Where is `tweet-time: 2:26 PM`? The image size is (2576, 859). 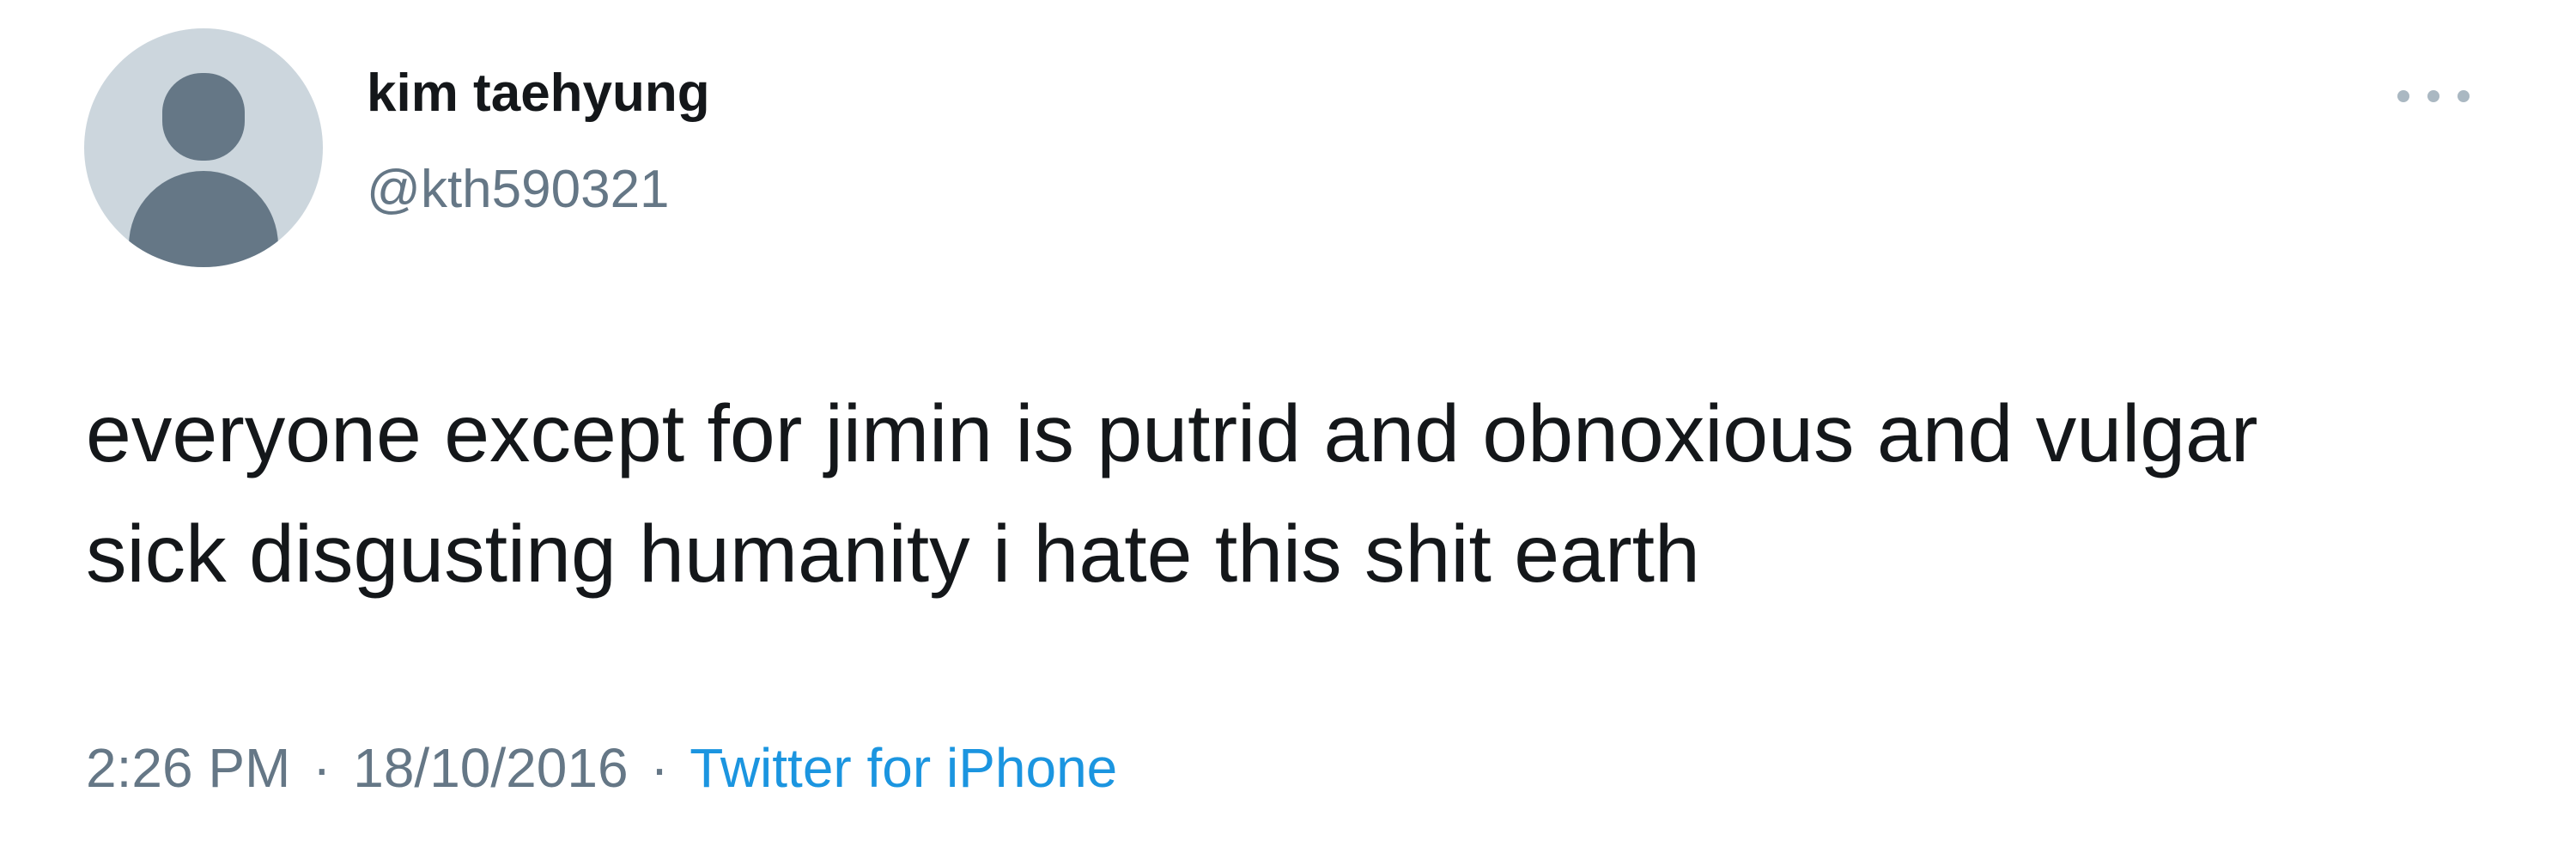 tweet-time: 2:26 PM is located at coordinates (188, 768).